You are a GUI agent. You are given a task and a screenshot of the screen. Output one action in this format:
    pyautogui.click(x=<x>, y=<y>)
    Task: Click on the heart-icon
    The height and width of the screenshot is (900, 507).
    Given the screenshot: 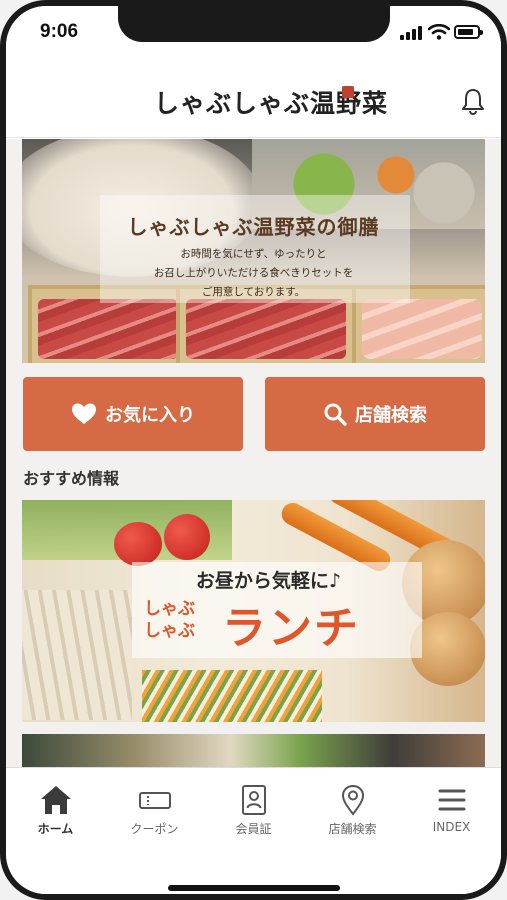 What is the action you would take?
    pyautogui.click(x=84, y=413)
    